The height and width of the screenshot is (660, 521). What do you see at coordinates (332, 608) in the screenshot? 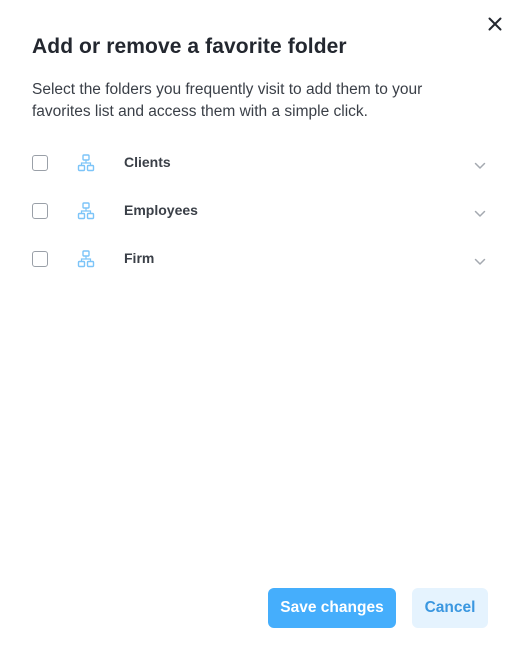
I see `save-changes-button: Save changes` at bounding box center [332, 608].